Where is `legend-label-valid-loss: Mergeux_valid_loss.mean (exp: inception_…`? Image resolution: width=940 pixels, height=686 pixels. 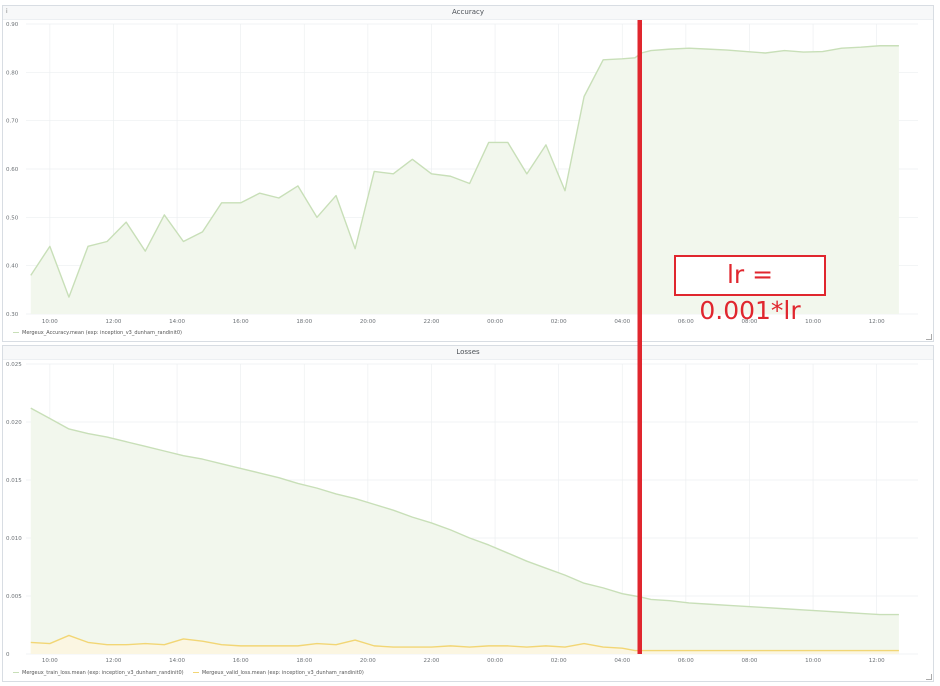 legend-label-valid-loss: Mergeux_valid_loss.mean (exp: inception_… is located at coordinates (282, 673).